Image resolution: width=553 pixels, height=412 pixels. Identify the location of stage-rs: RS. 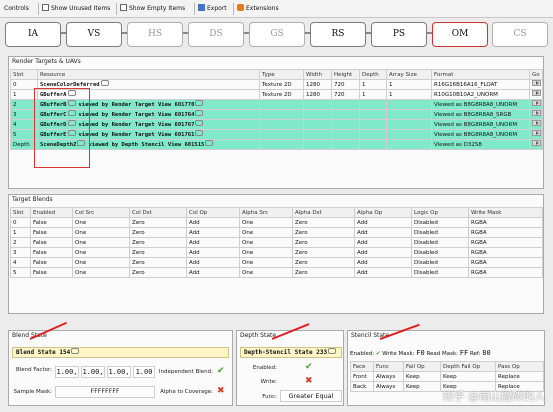
(338, 34).